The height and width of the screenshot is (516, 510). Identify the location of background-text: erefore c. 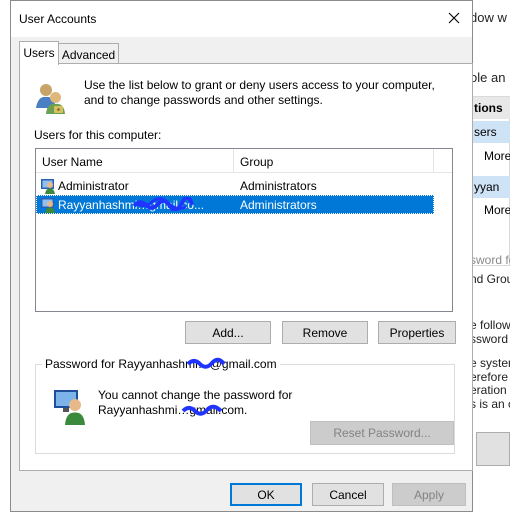
(490, 377).